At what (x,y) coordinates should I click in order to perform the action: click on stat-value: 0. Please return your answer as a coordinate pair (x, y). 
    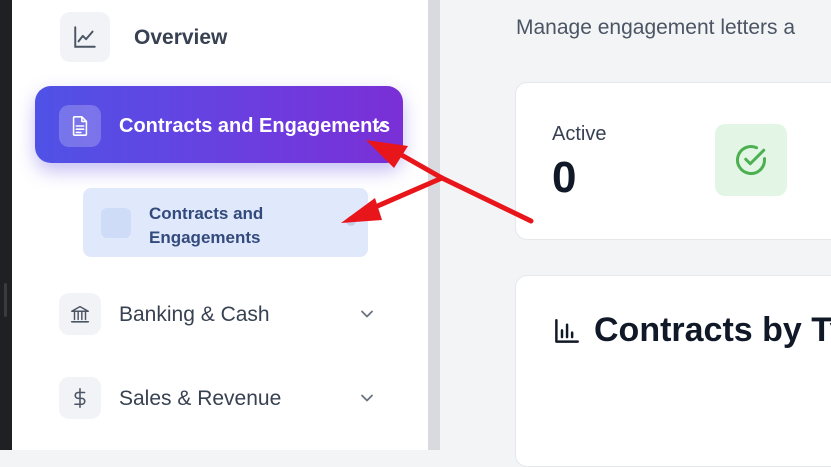
    Looking at the image, I should click on (564, 177).